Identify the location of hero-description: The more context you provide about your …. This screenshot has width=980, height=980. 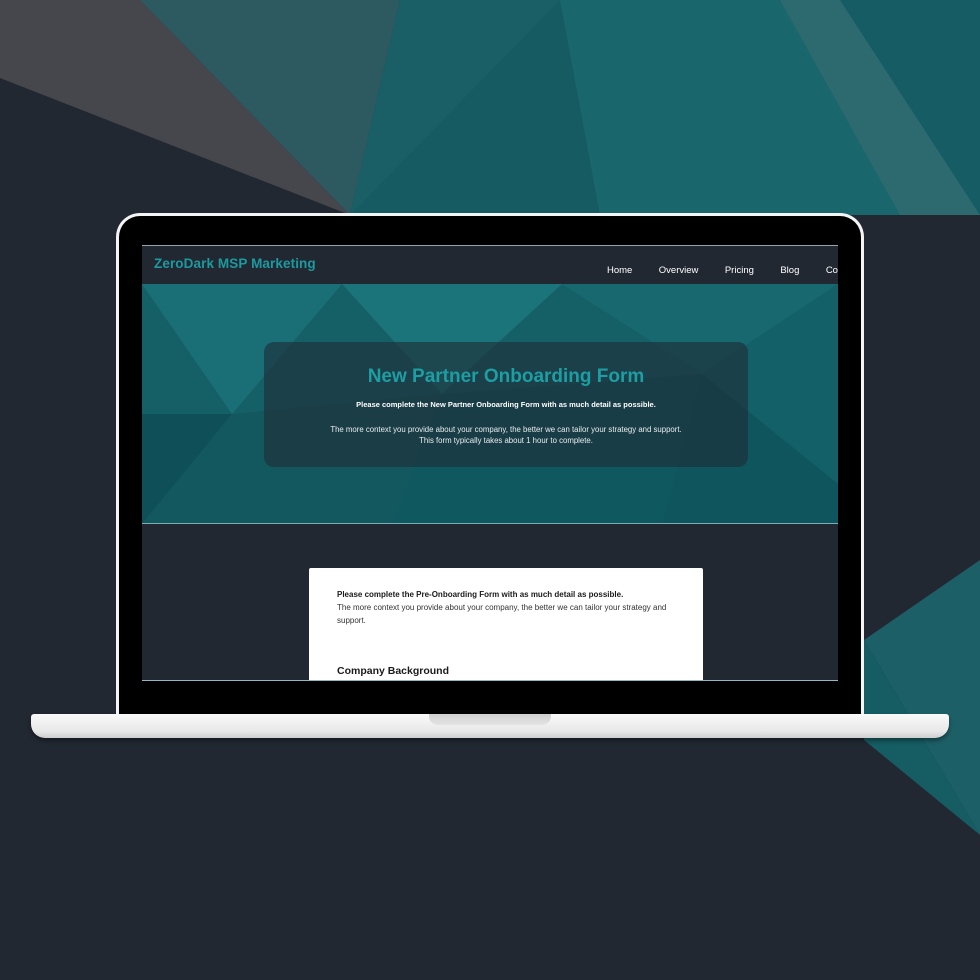
(506, 435).